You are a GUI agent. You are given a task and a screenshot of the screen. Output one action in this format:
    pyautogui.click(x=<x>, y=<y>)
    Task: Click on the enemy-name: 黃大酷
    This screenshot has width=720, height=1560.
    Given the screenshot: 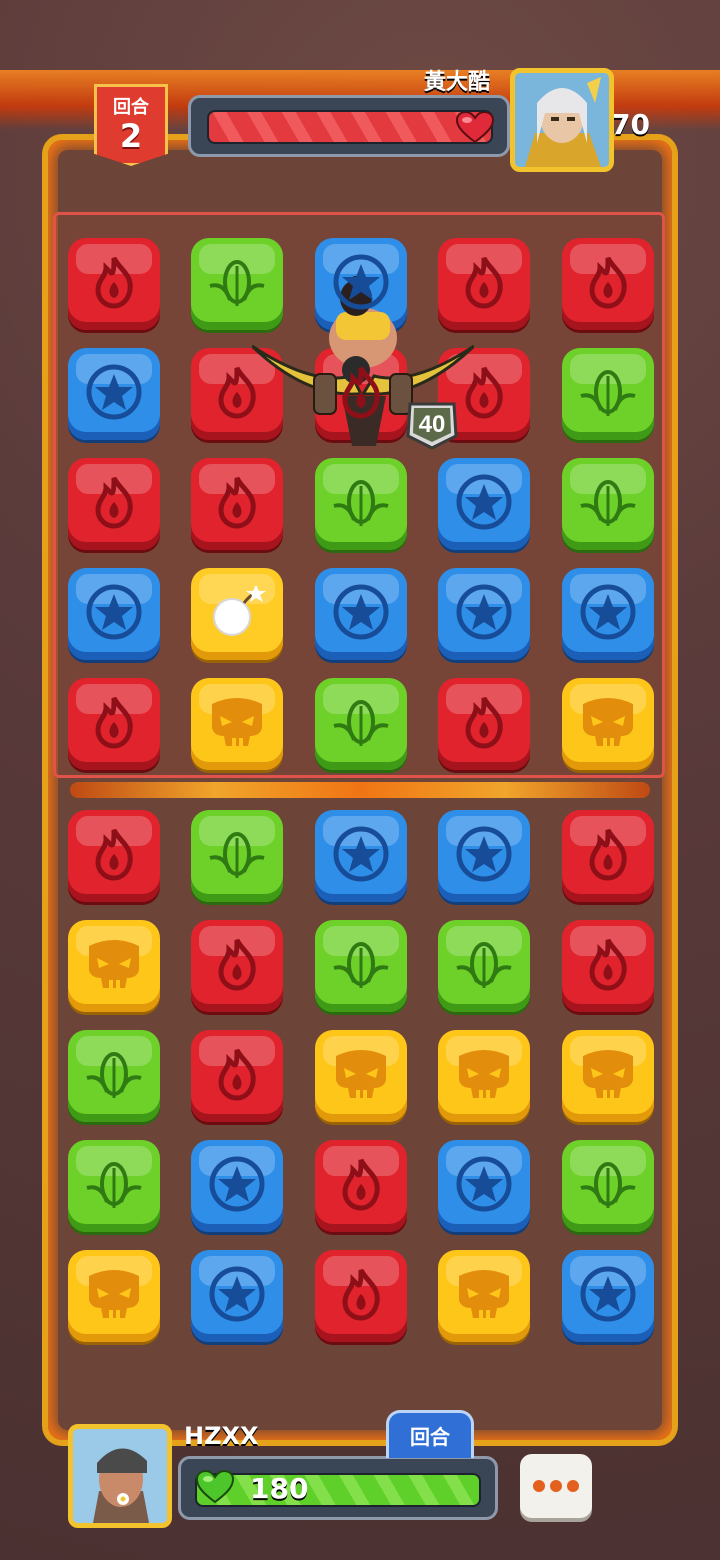 What is the action you would take?
    pyautogui.click(x=457, y=82)
    